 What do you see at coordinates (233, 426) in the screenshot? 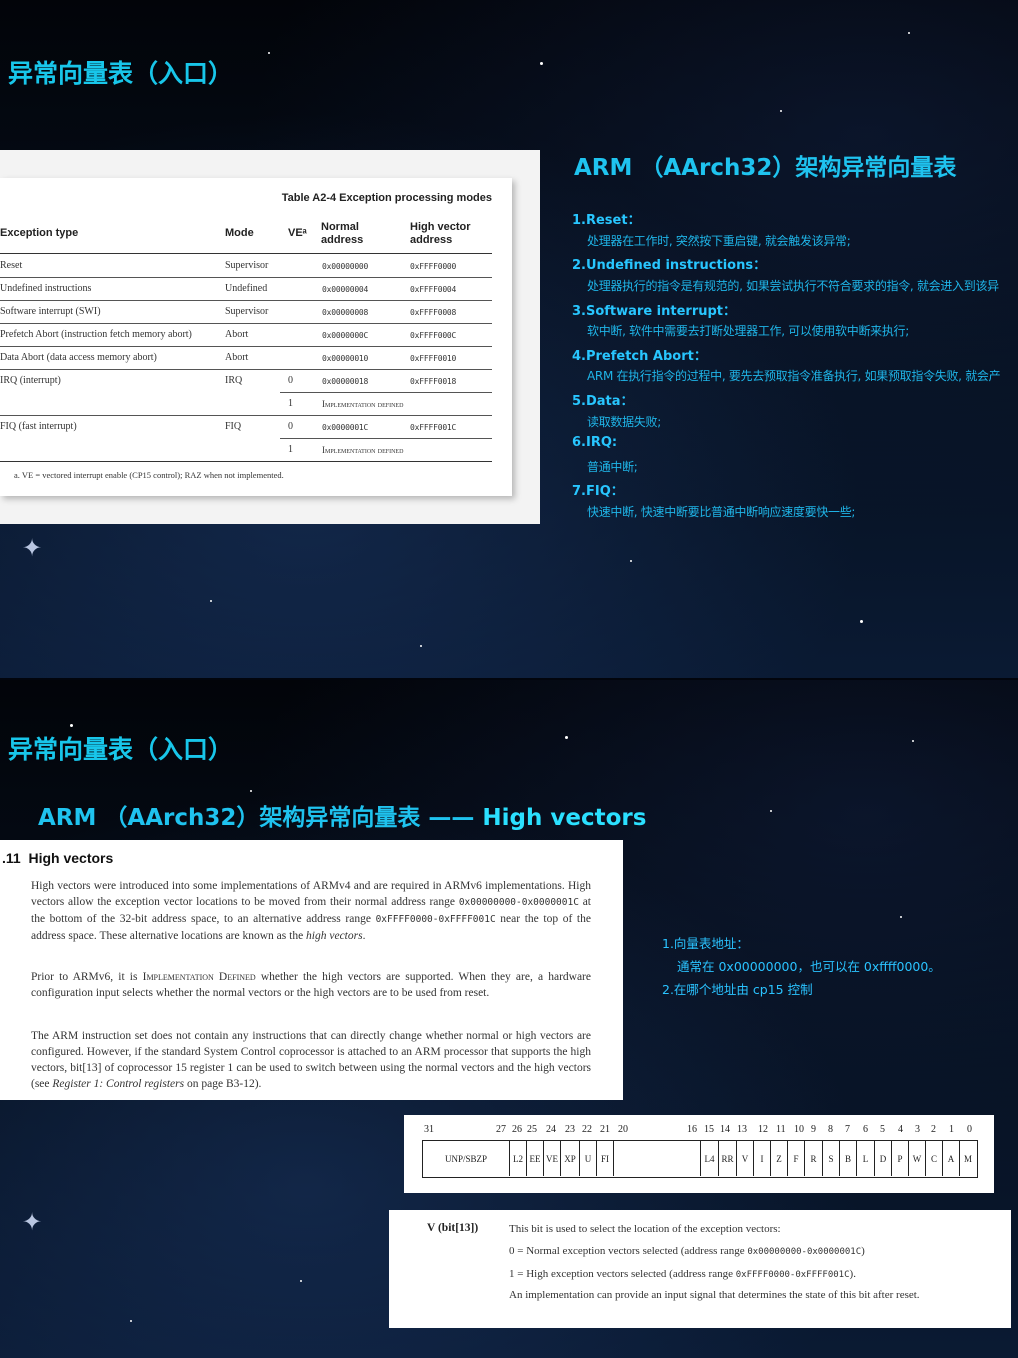
I see `table-cell: FIQ` at bounding box center [233, 426].